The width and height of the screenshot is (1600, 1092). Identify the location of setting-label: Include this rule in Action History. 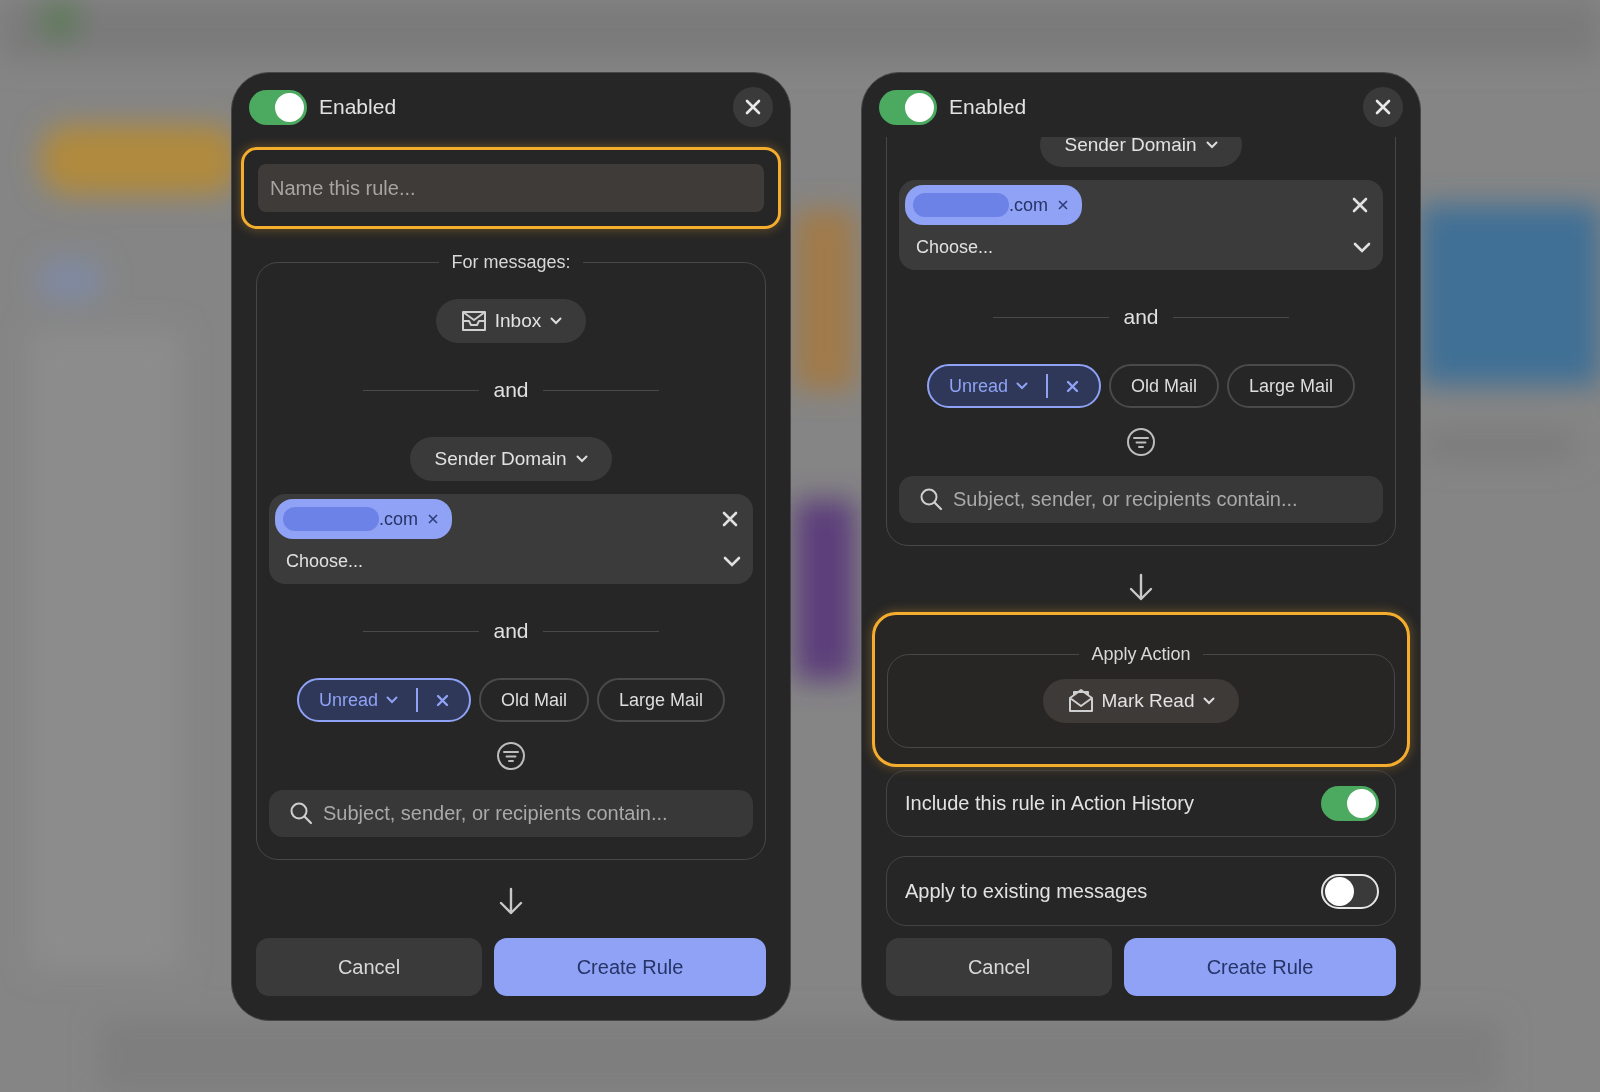
(1050, 803).